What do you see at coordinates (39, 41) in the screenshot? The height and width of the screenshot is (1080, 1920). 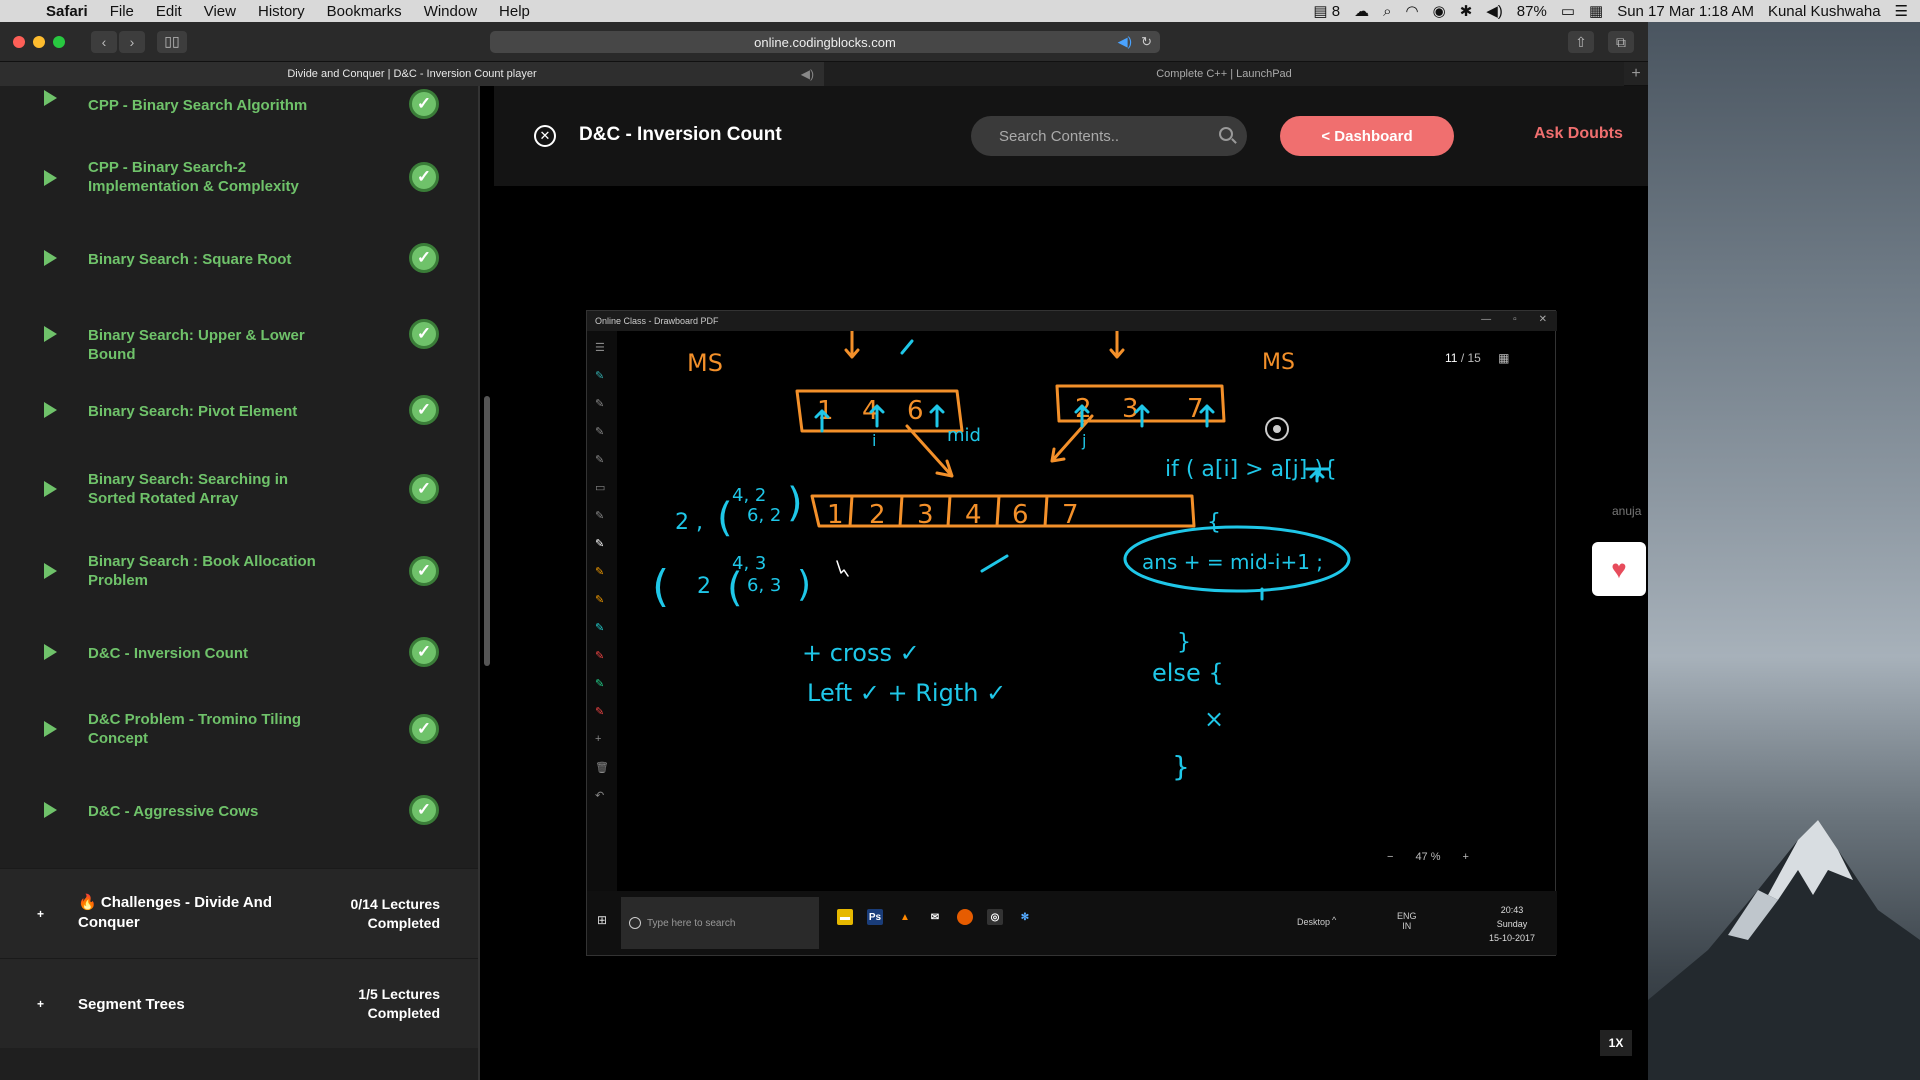 I see `minimize-window-button` at bounding box center [39, 41].